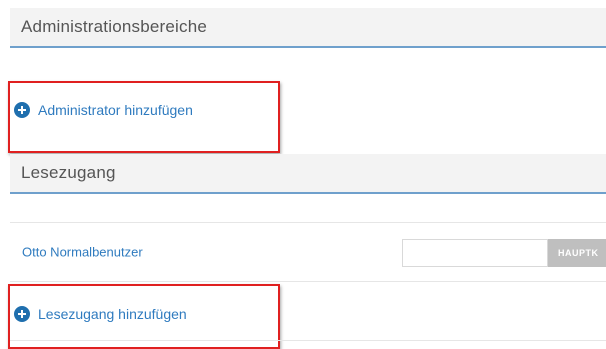  What do you see at coordinates (115, 110) in the screenshot?
I see `add-administrator-label: Administrator hinzufügen` at bounding box center [115, 110].